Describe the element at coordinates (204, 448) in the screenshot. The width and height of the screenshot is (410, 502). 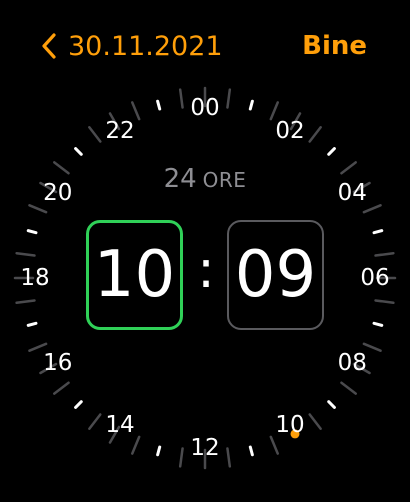
I see `hour-label: 12` at that location.